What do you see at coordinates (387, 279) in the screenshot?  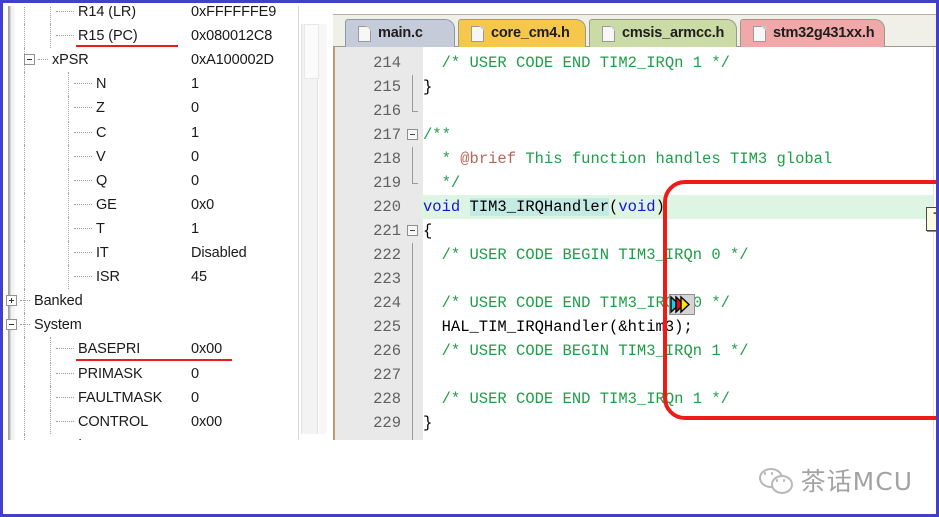 I see `line-number: 223` at bounding box center [387, 279].